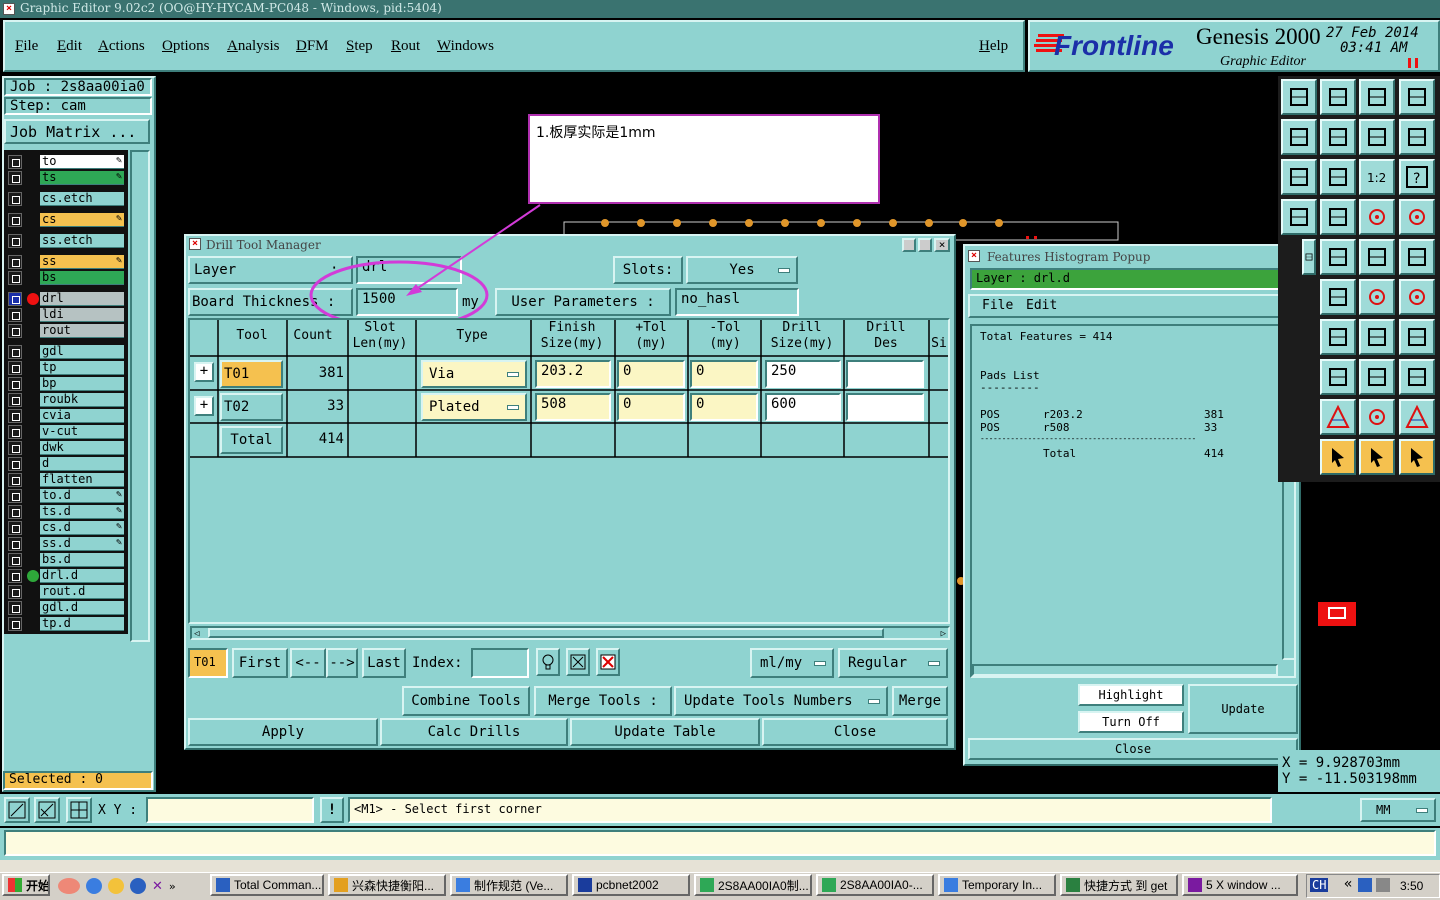 This screenshot has width=1440, height=900. I want to click on index-input, so click(500, 663).